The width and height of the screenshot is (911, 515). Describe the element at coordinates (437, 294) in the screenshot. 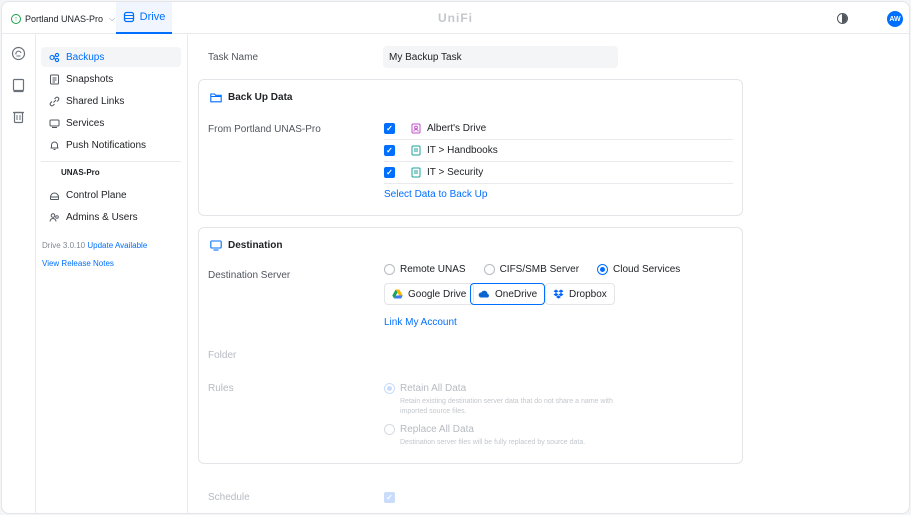

I see `provider-label: Google Drive` at that location.